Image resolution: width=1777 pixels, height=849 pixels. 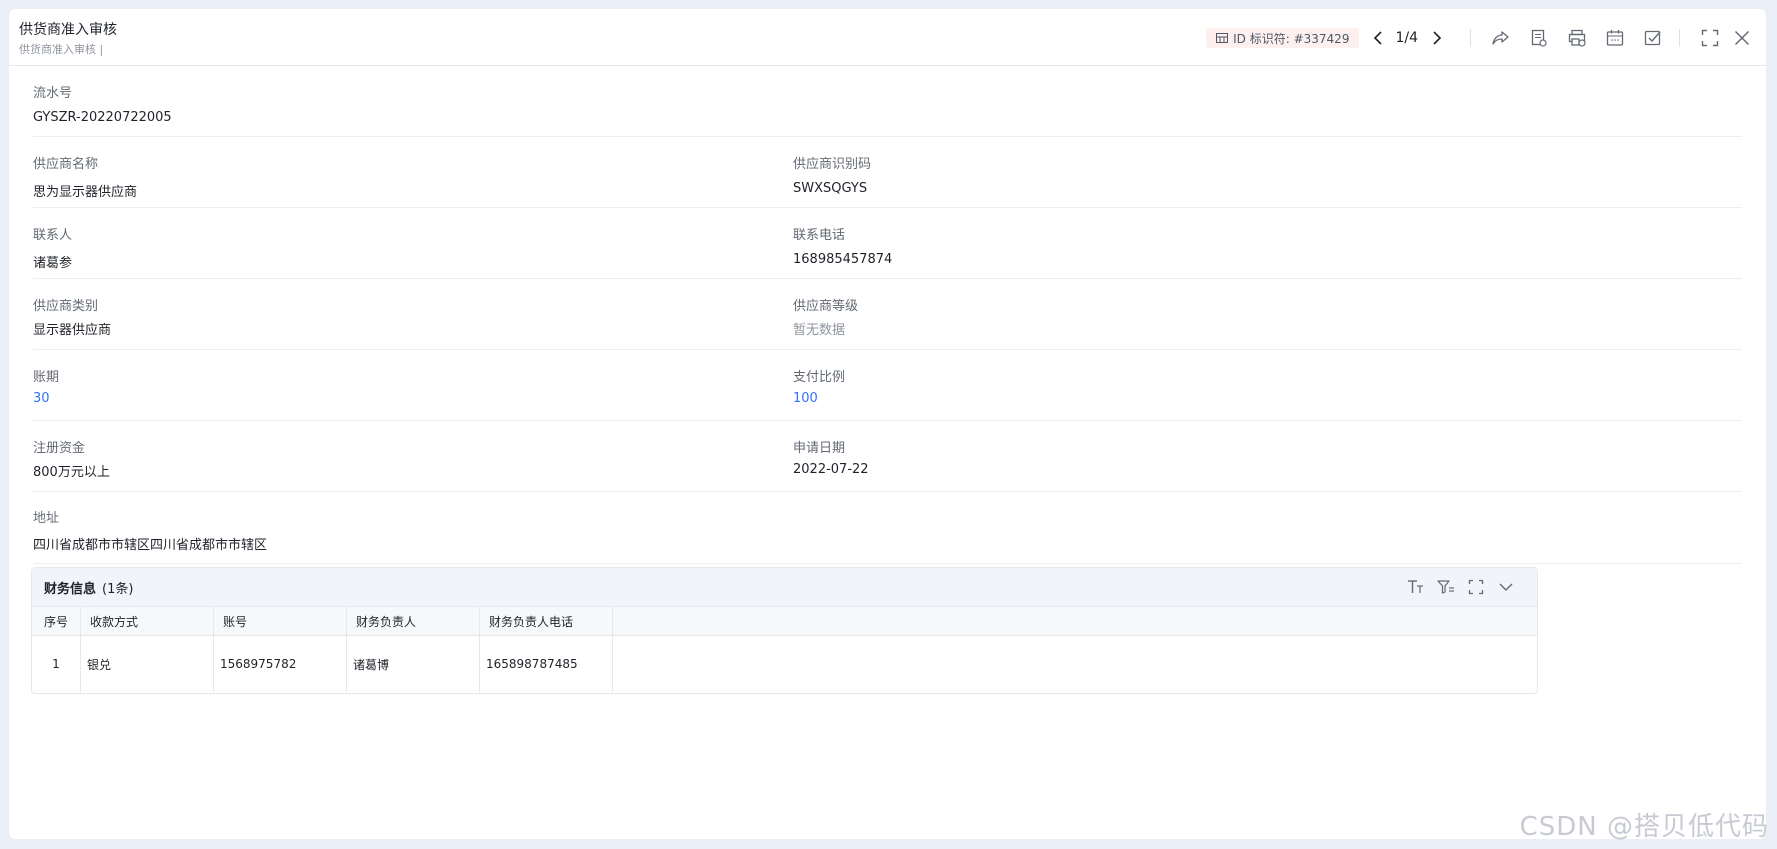 What do you see at coordinates (46, 377) in the screenshot?
I see `field-label: 账期` at bounding box center [46, 377].